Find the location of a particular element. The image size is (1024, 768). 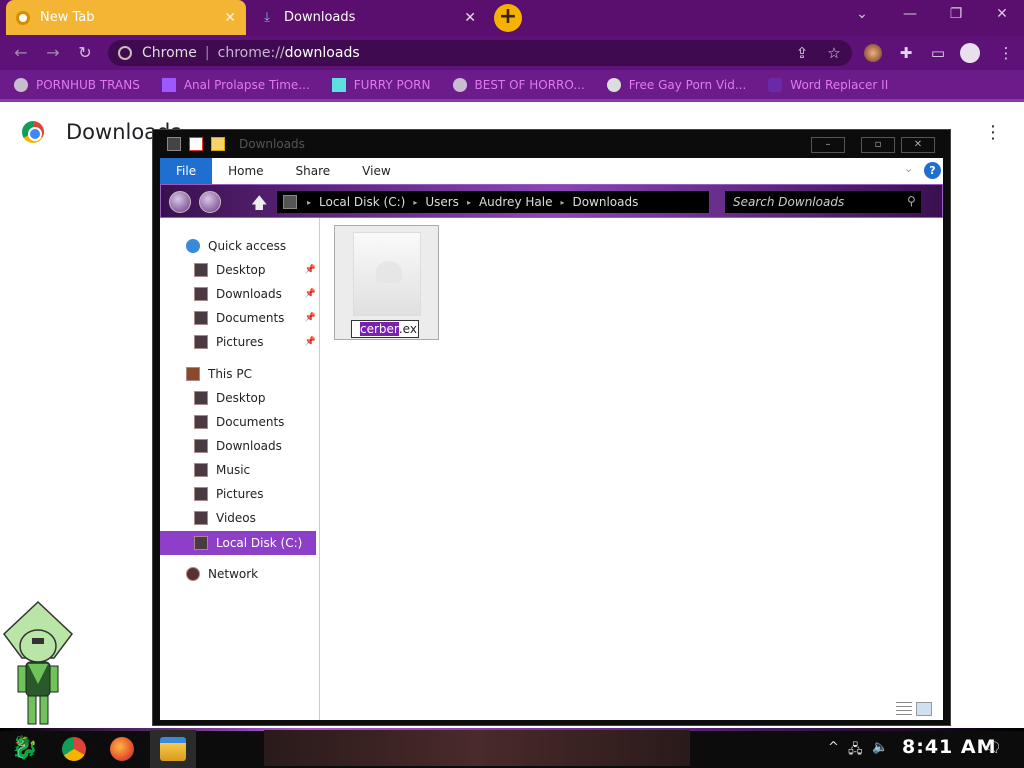

bookmark-item: PORNHUB TRANS is located at coordinates (77, 84).